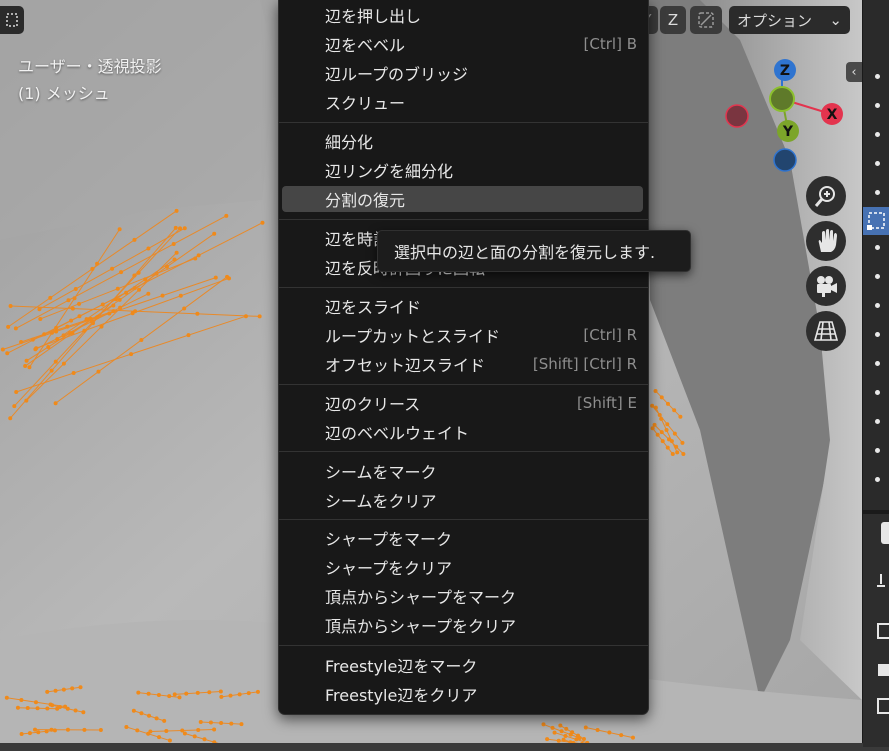 This screenshot has height=751, width=889. I want to click on select-mode-button, so click(12, 20).